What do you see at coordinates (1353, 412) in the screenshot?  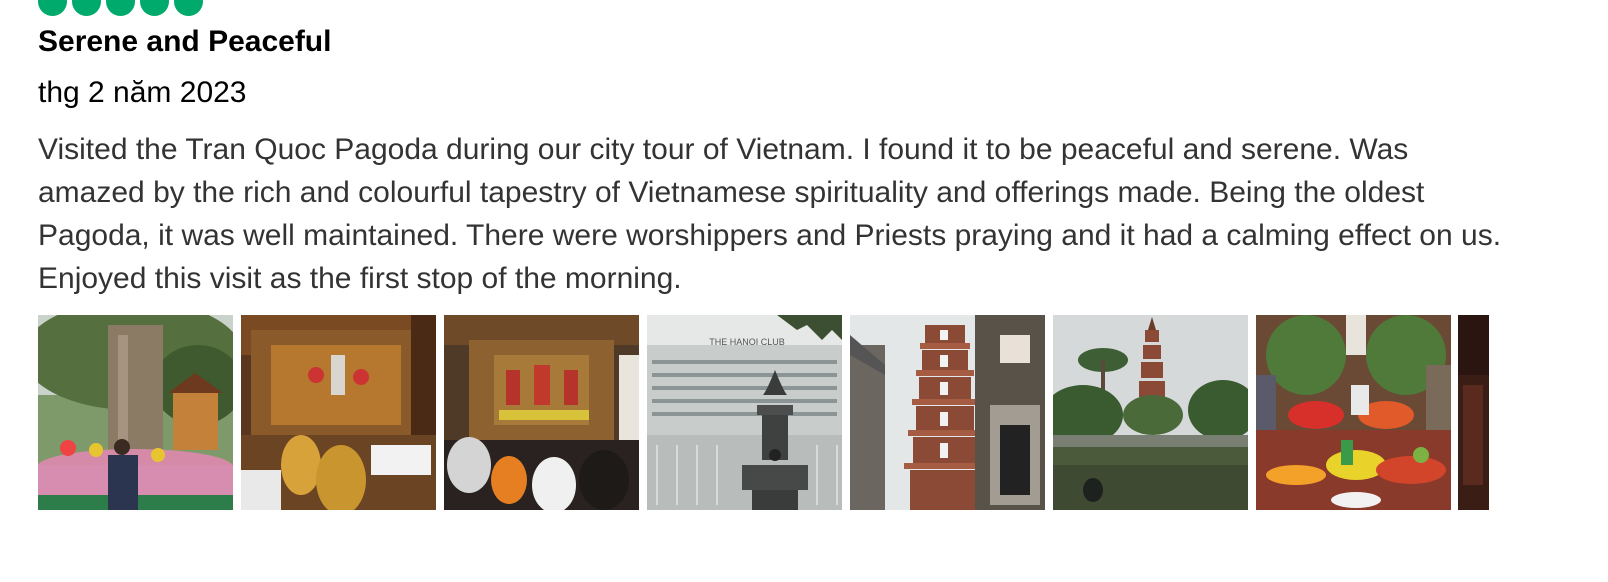 I see `fruit-offerings-photo` at bounding box center [1353, 412].